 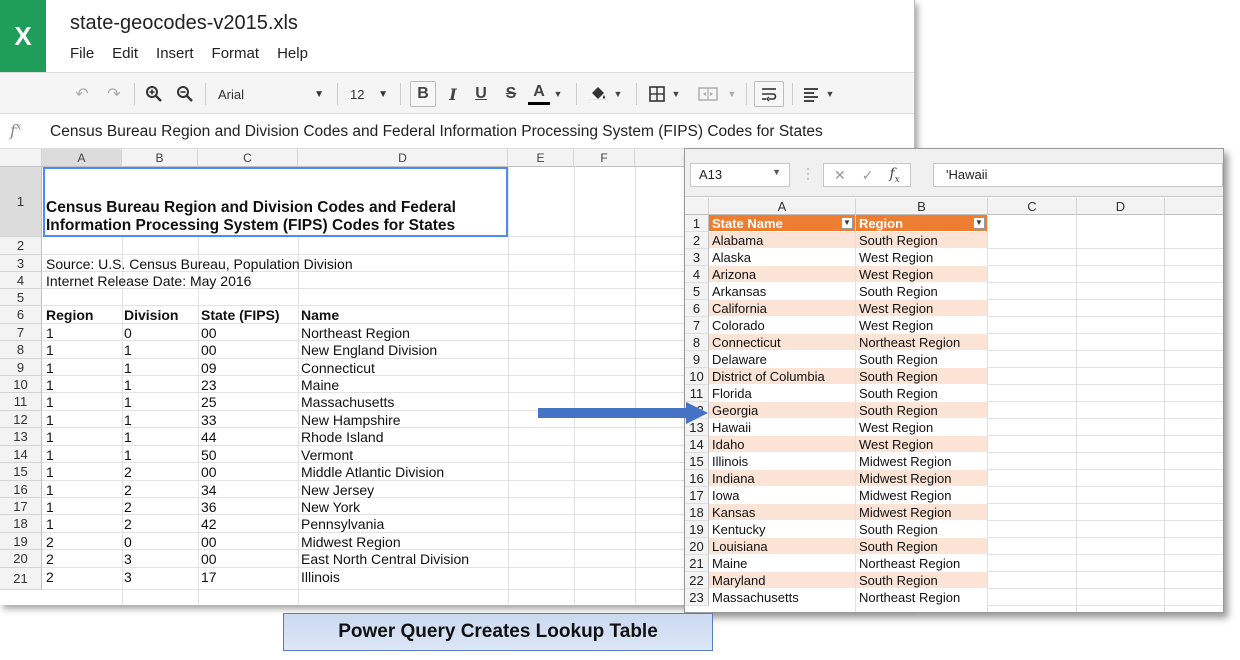 I want to click on table-cell: Rhode Island, so click(x=342, y=437).